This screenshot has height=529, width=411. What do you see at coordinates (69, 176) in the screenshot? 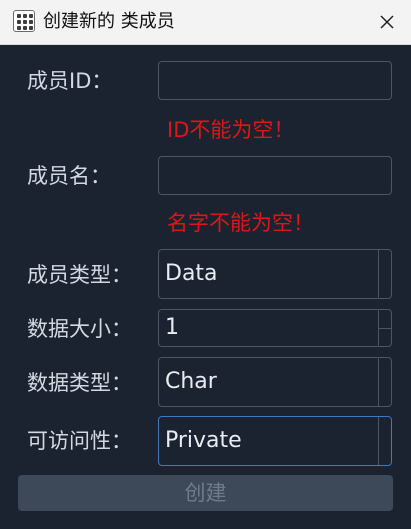
I see `member-name-label: 成员名：` at bounding box center [69, 176].